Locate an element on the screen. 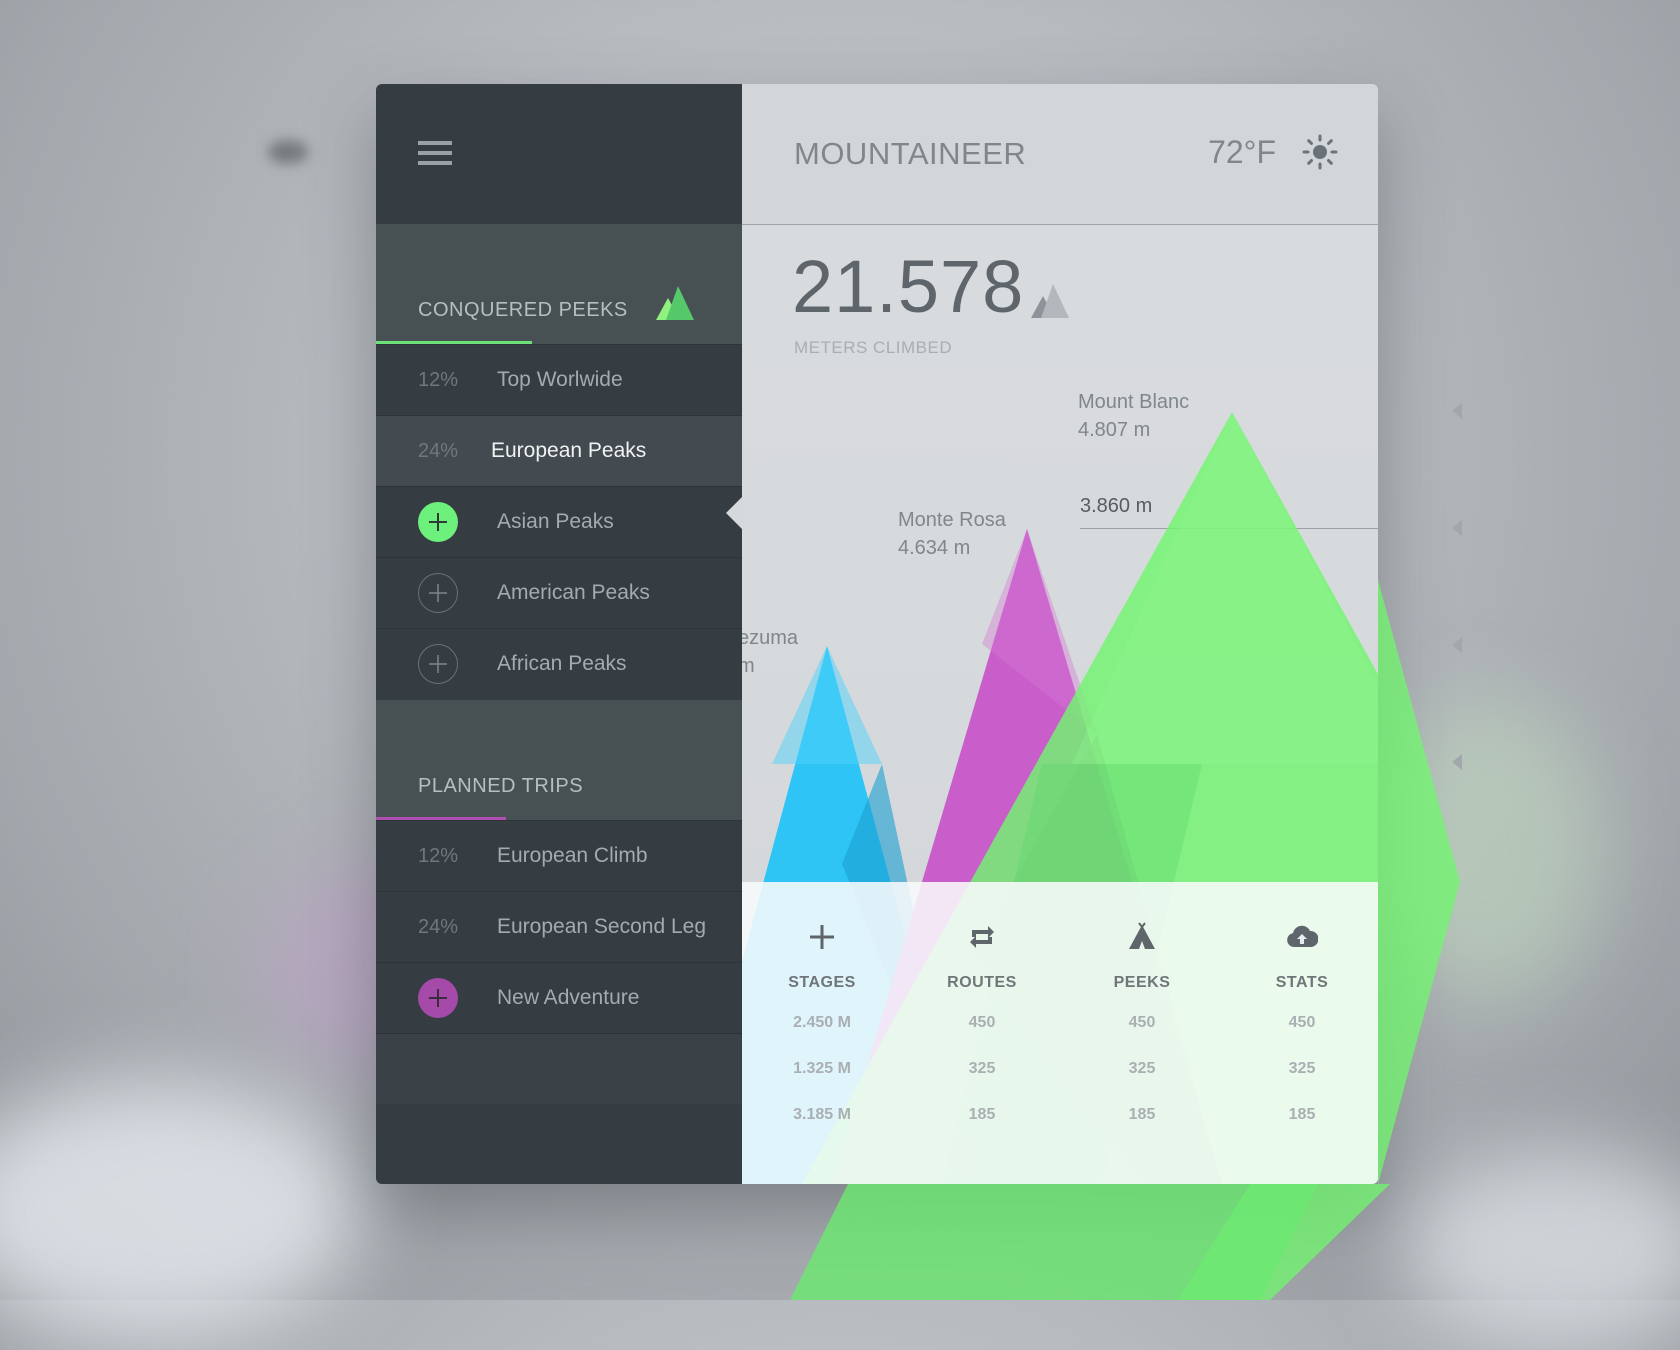 Image resolution: width=1680 pixels, height=1350 pixels. tent-icon is located at coordinates (1142, 937).